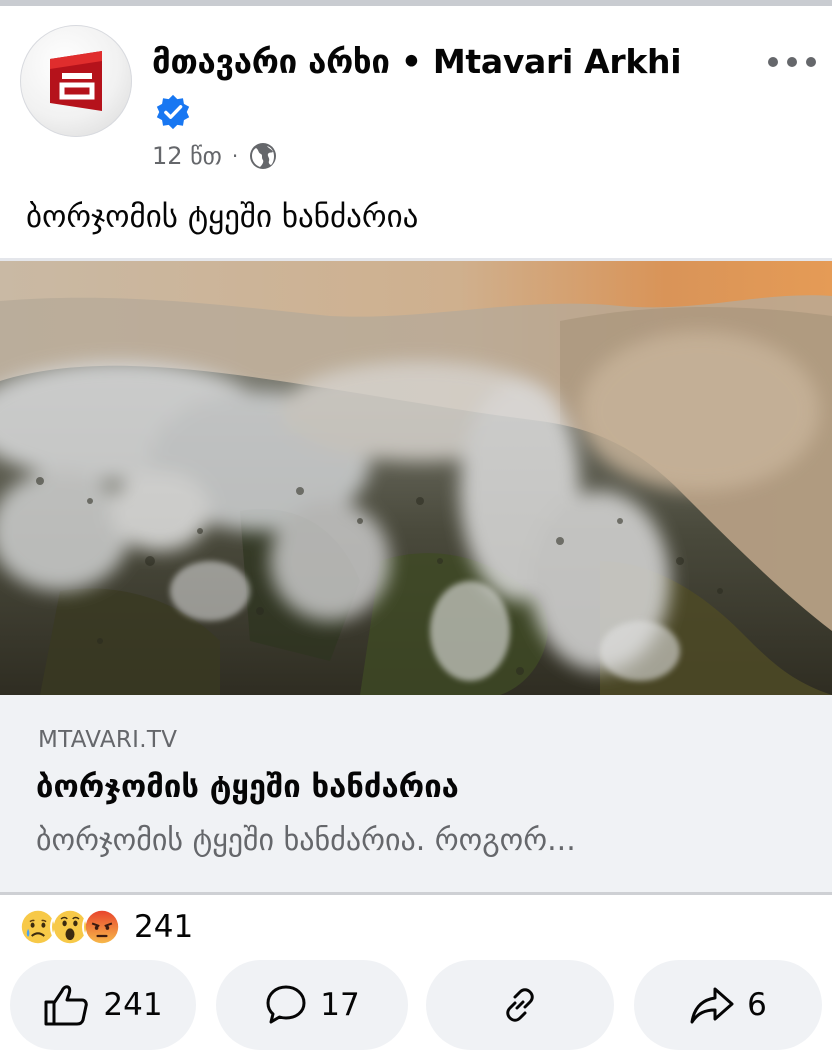 This screenshot has height=1050, width=832. I want to click on post-meta: 12 წთ ·, so click(215, 156).